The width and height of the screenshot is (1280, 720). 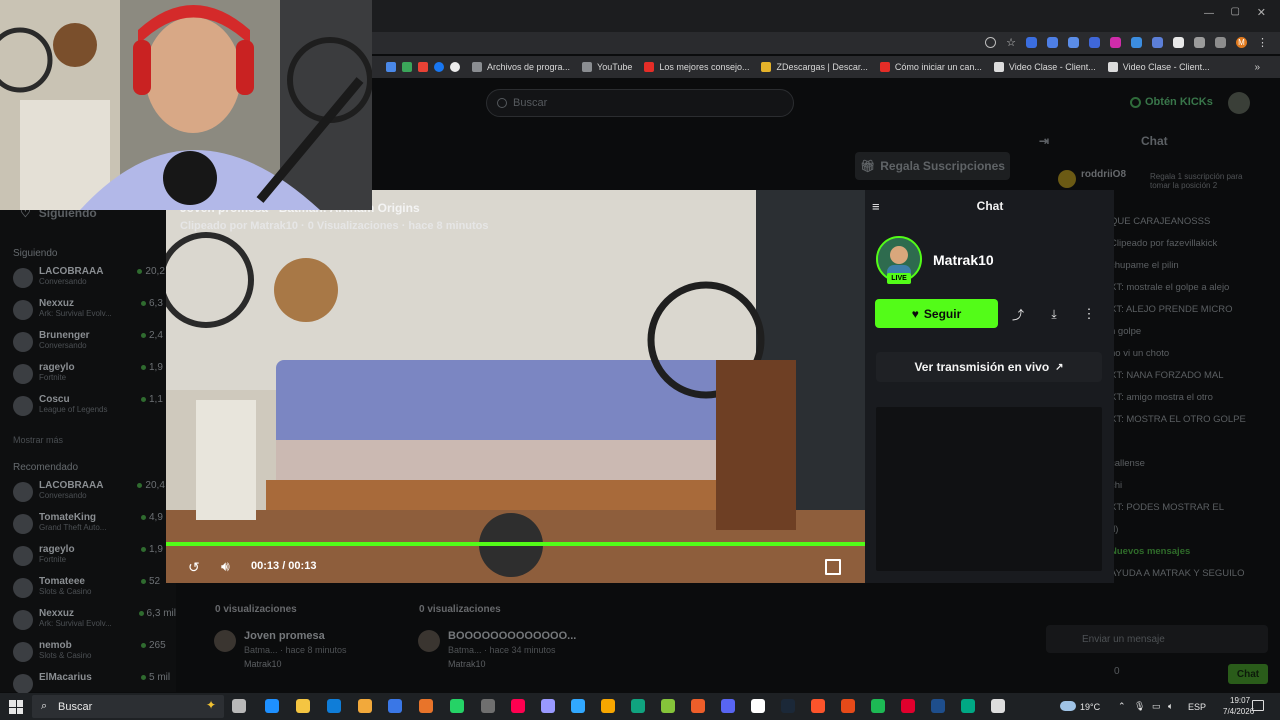 What do you see at coordinates (1261, 12) in the screenshot?
I see `close-icon: ✕` at bounding box center [1261, 12].